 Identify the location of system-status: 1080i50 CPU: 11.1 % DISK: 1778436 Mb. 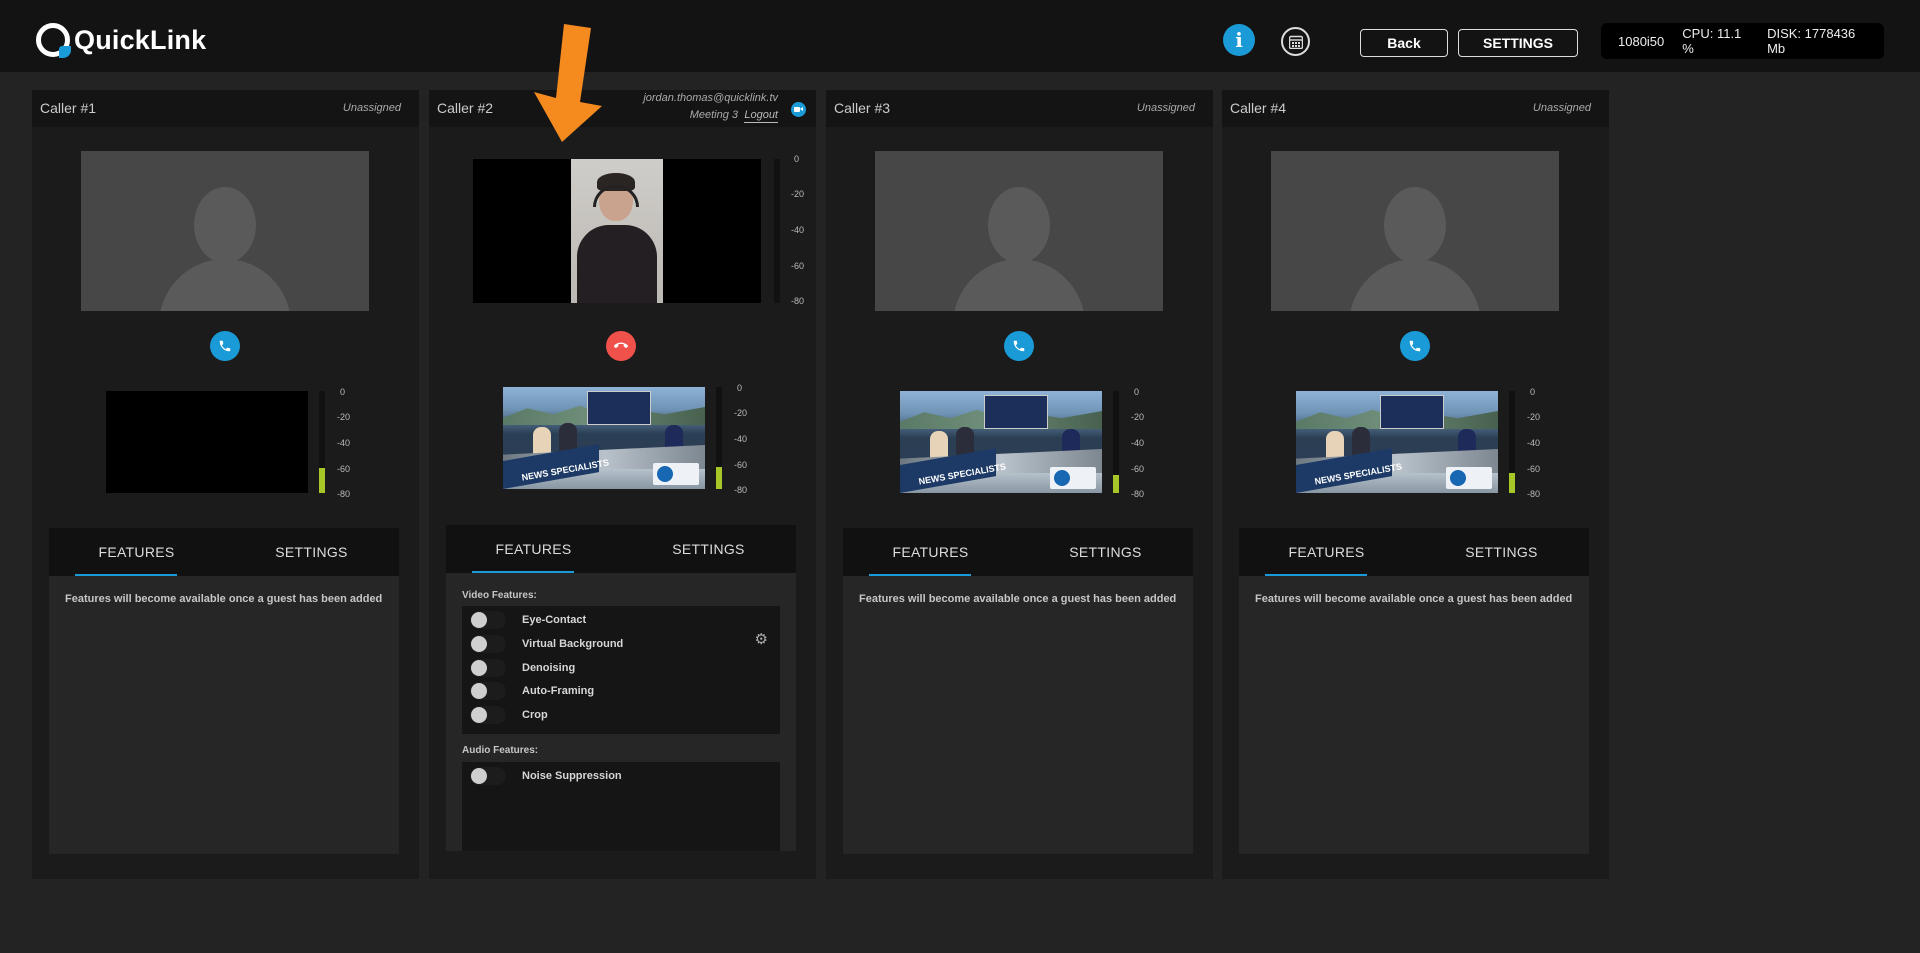
(1742, 41).